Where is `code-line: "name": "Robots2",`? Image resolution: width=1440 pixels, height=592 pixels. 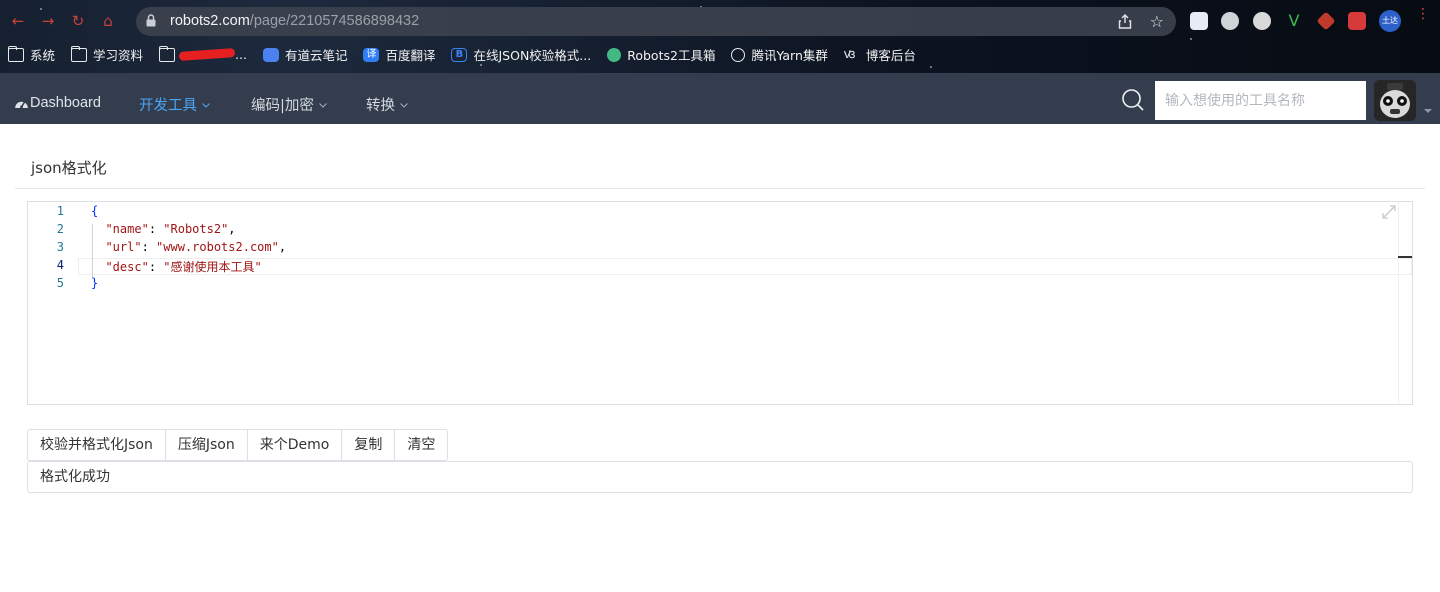 code-line: "name": "Robots2", is located at coordinates (163, 229).